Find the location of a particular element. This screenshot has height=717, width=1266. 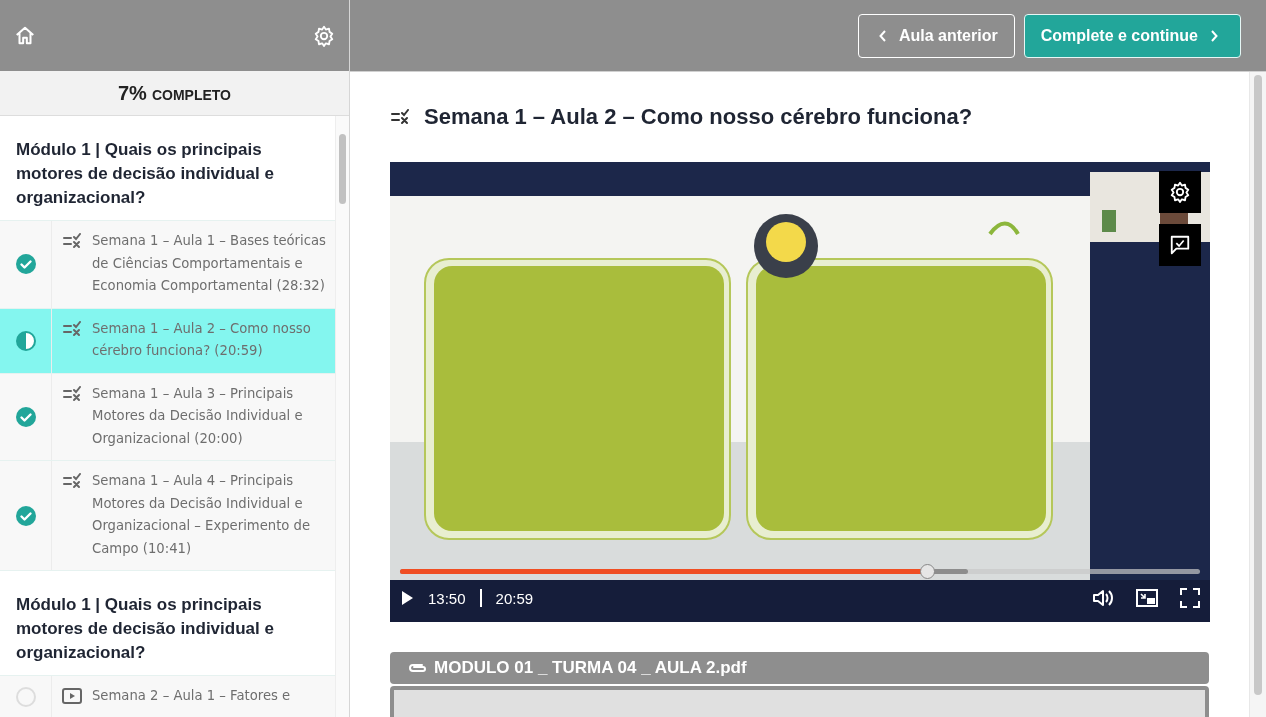

settings-button is located at coordinates (1180, 192).